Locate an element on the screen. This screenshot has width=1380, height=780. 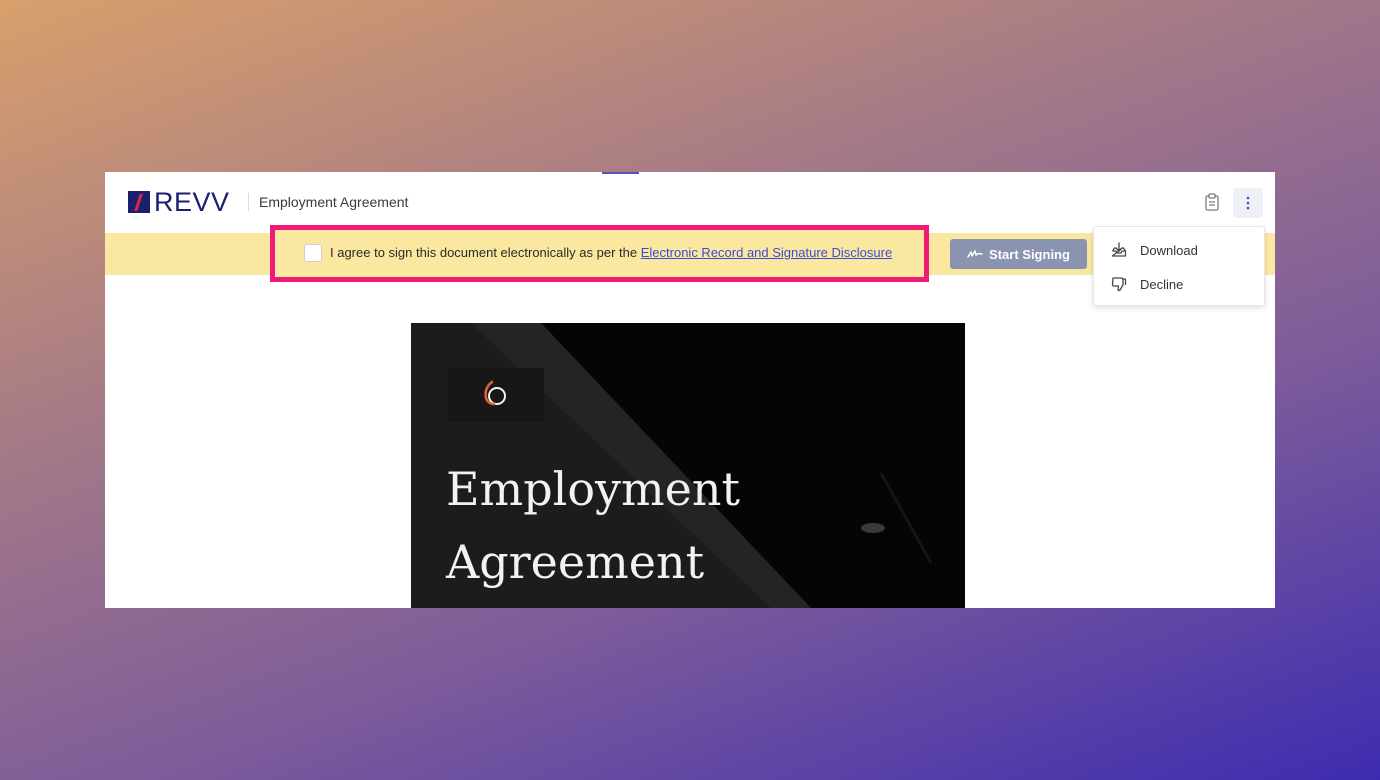
more-options-button is located at coordinates (1248, 203).